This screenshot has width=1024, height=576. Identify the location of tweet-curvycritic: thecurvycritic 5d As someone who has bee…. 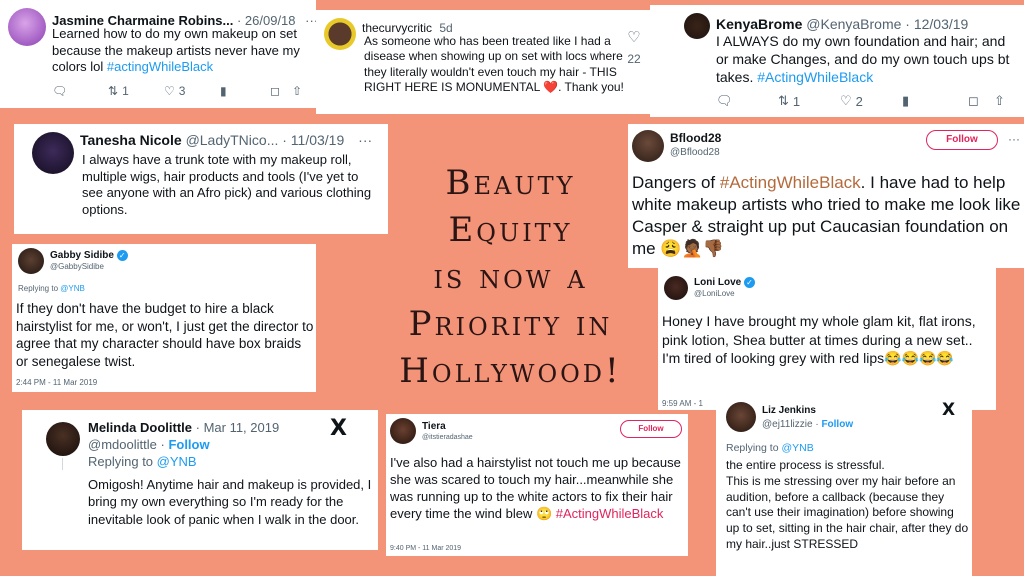
(483, 62).